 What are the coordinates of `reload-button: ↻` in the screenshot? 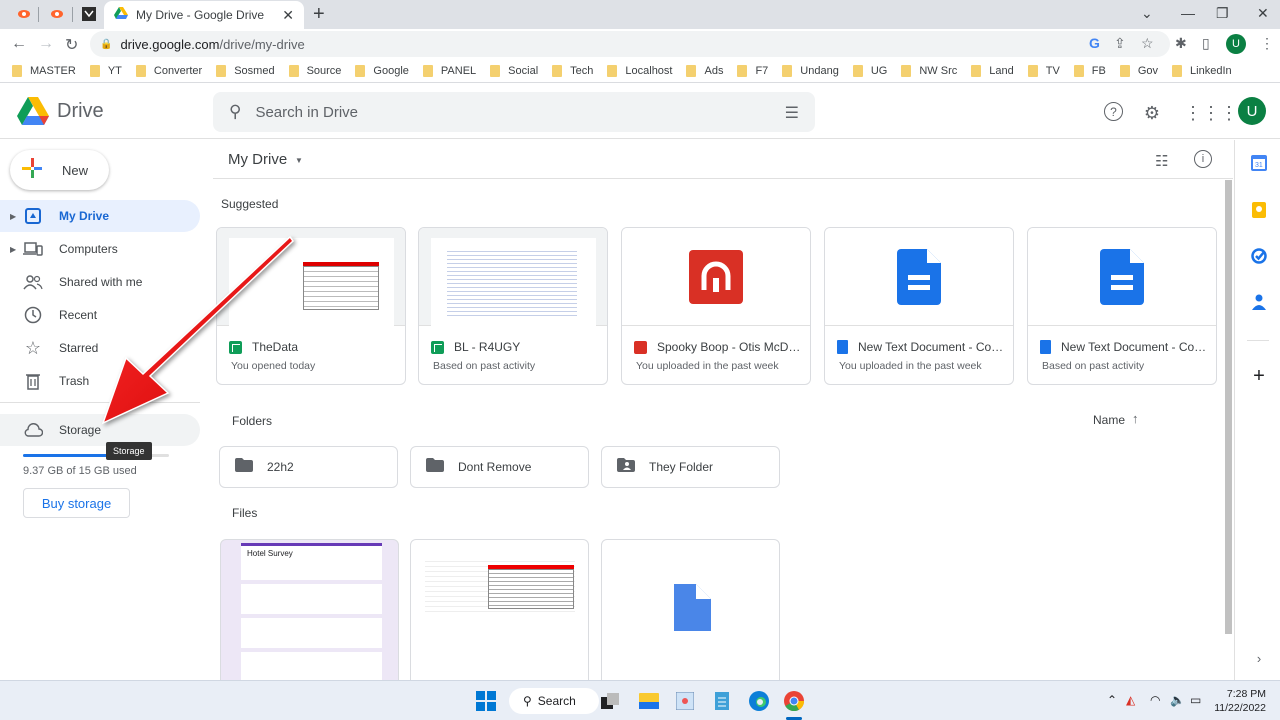 It's located at (71, 45).